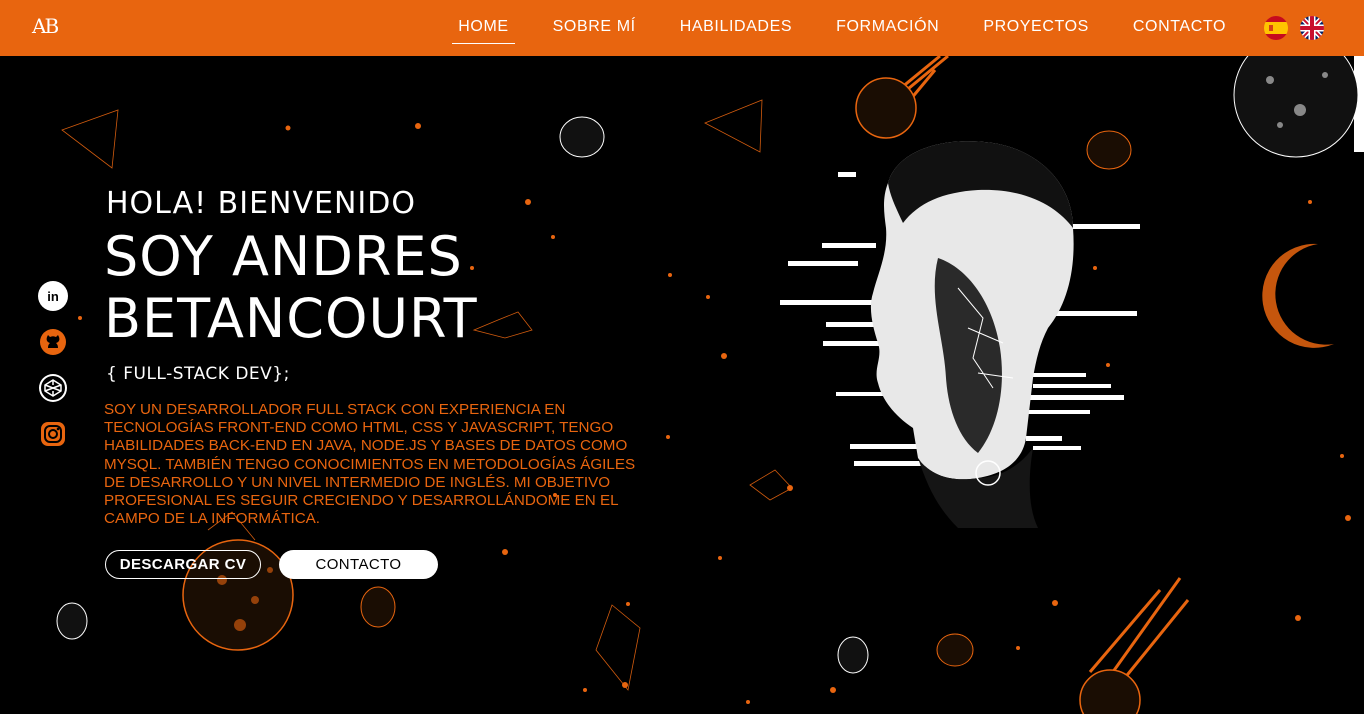 The width and height of the screenshot is (1364, 714). Describe the element at coordinates (1276, 28) in the screenshot. I see `spain-flag-icon` at that location.